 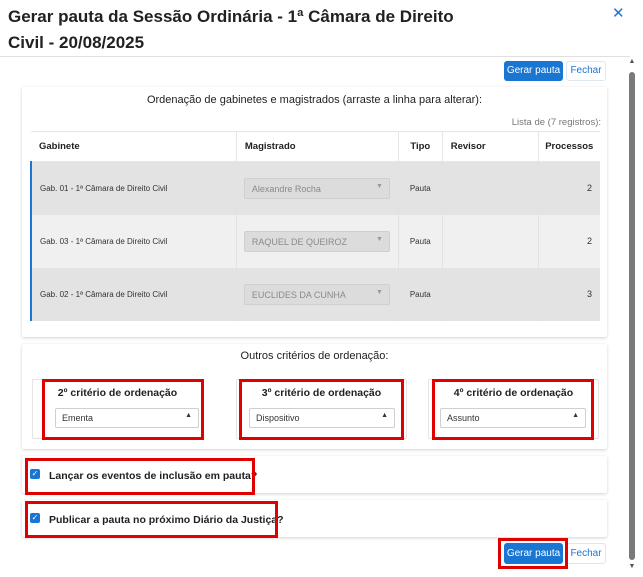 What do you see at coordinates (314, 356) in the screenshot?
I see `criteria-title: Outros critérios de ordenação:` at bounding box center [314, 356].